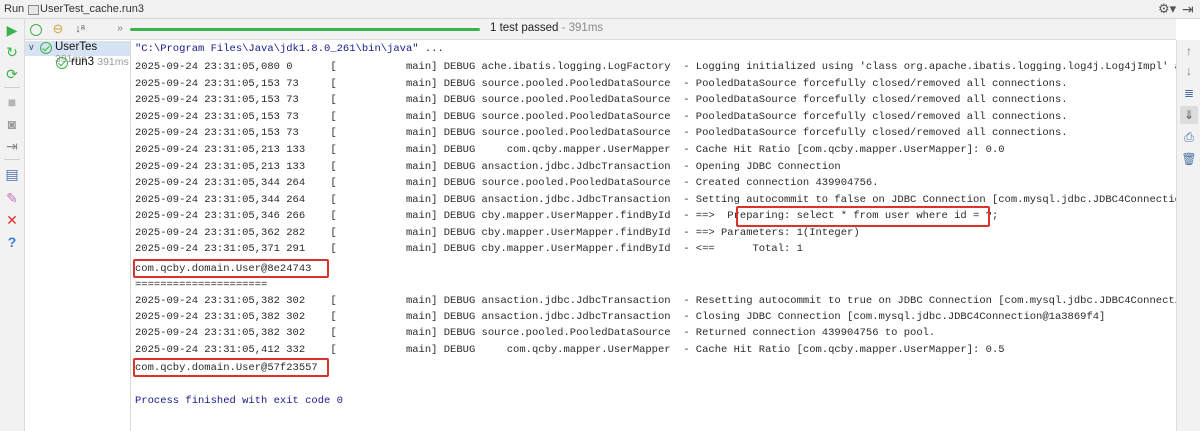 This screenshot has height=431, width=1200. I want to click on show-ignored-icon: ⊖, so click(58, 29).